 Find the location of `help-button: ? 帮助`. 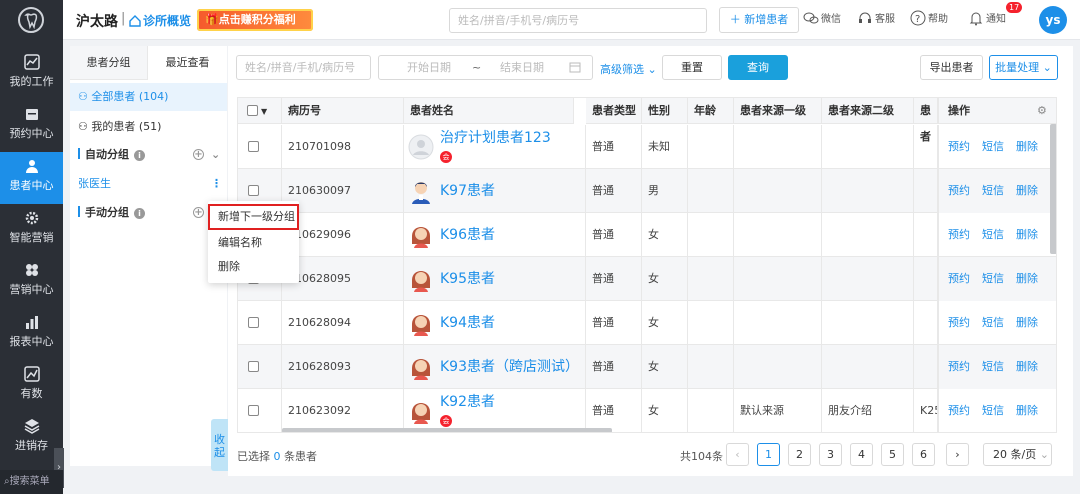

help-button: ? 帮助 is located at coordinates (929, 18).